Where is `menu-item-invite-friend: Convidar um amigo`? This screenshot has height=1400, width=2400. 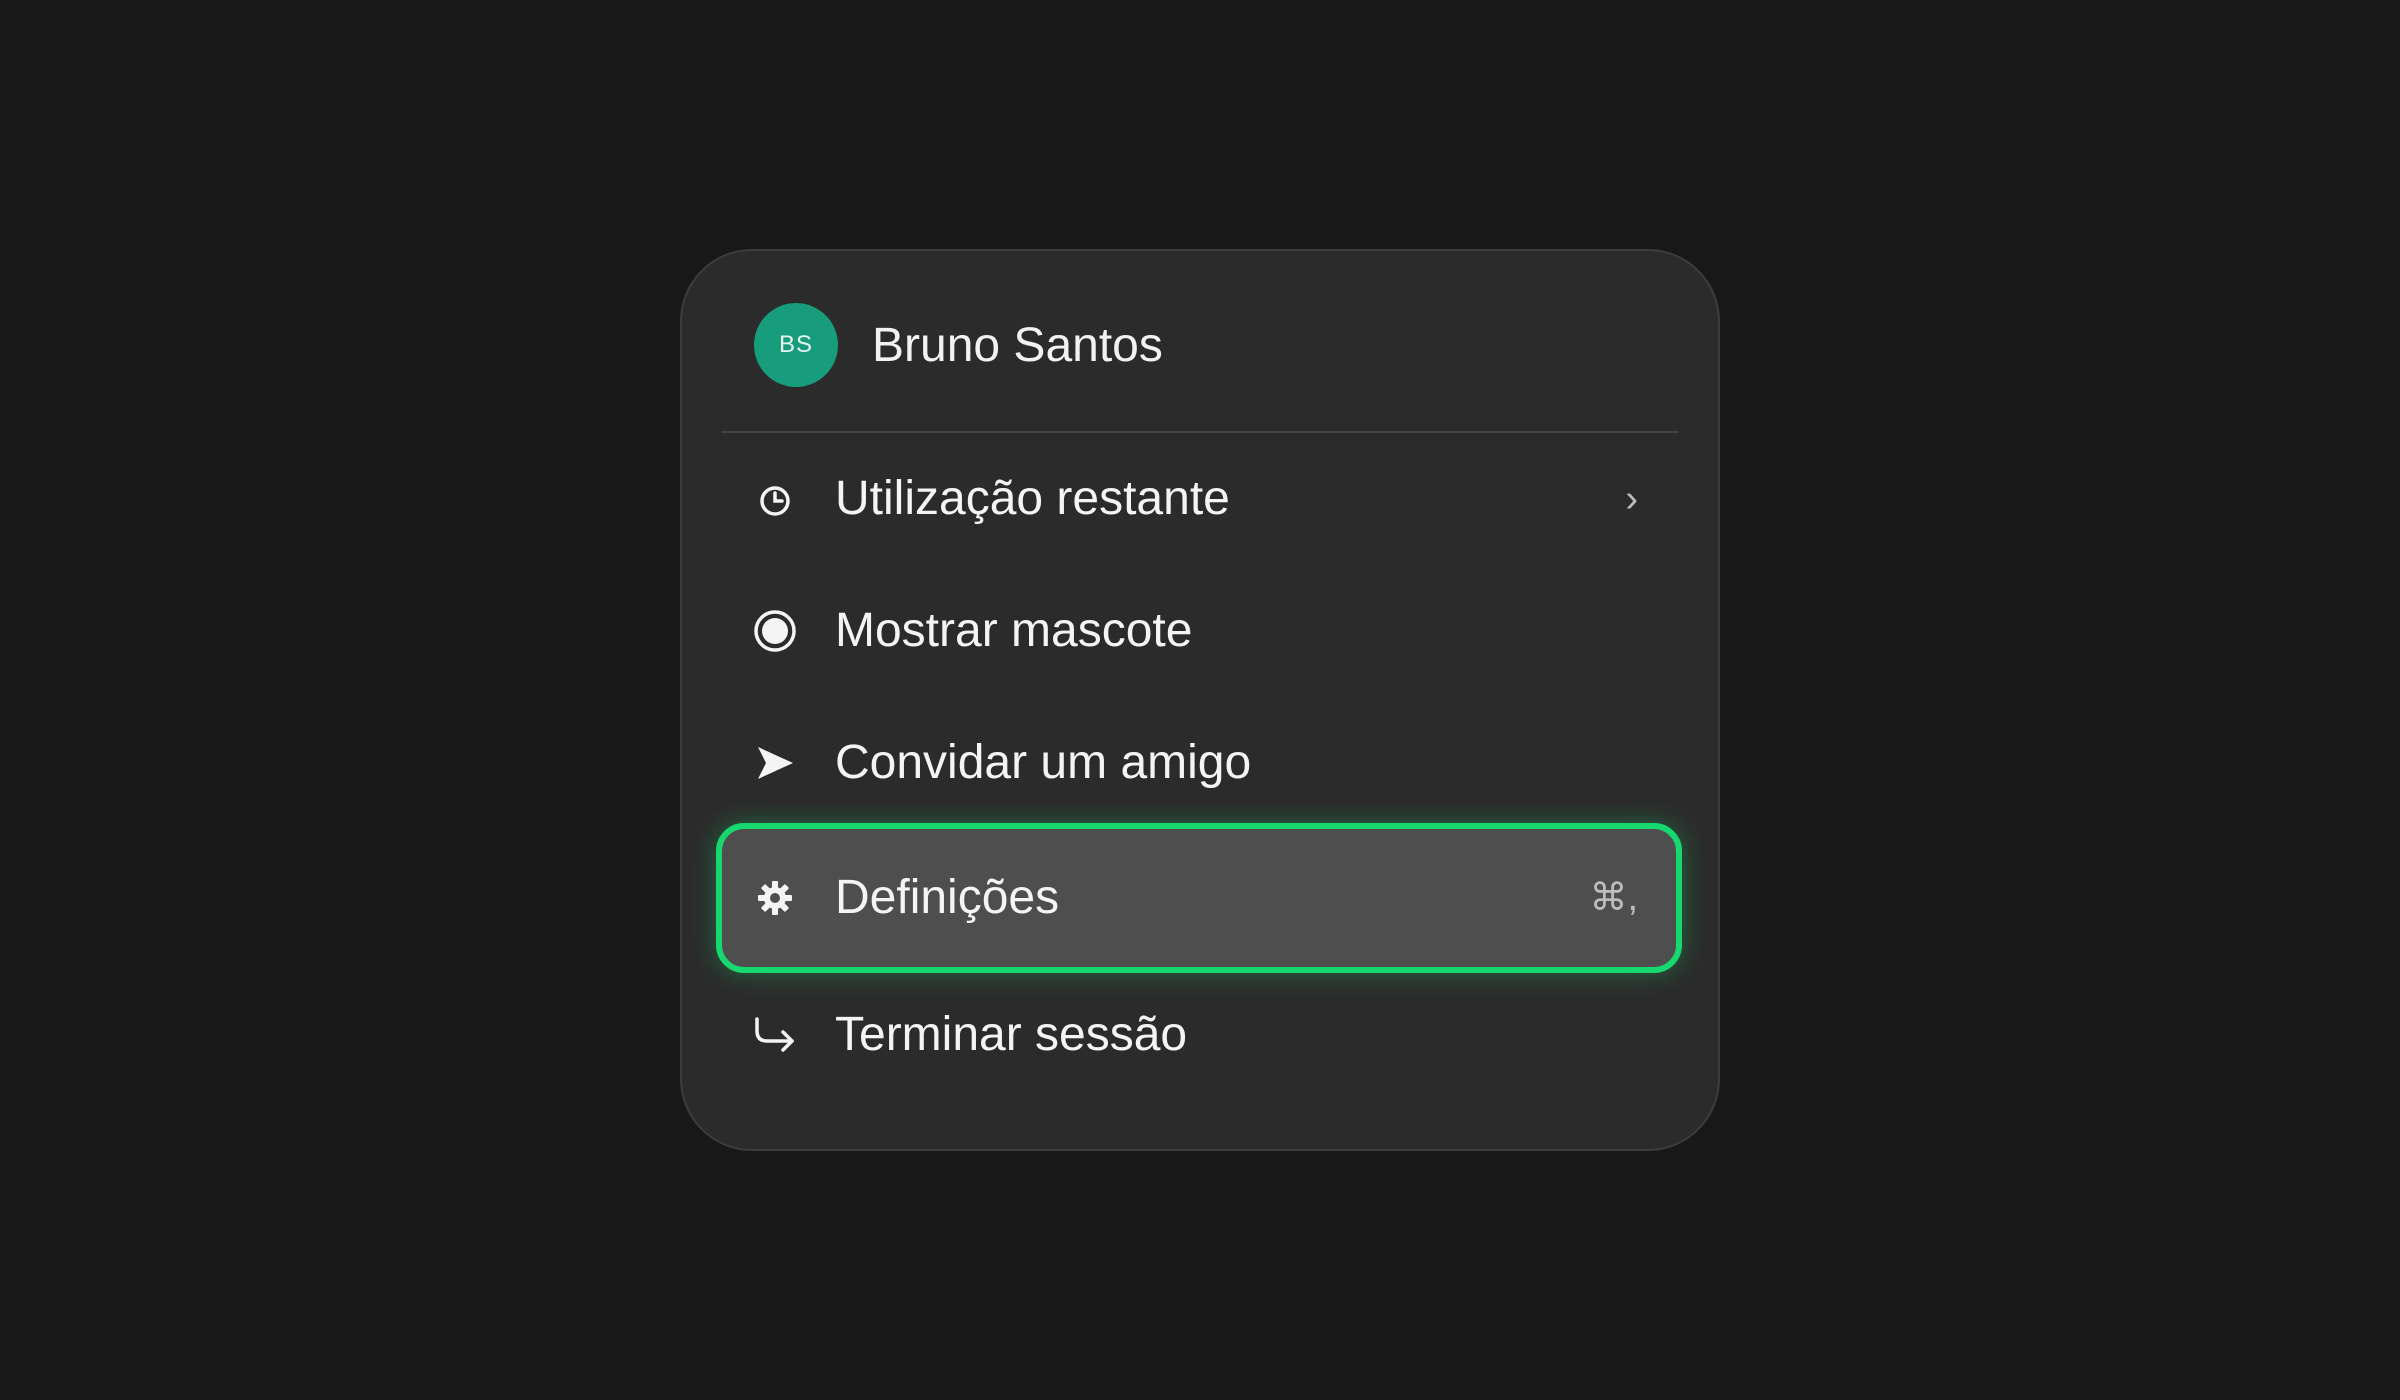
menu-item-invite-friend: Convidar um amigo is located at coordinates (1199, 763).